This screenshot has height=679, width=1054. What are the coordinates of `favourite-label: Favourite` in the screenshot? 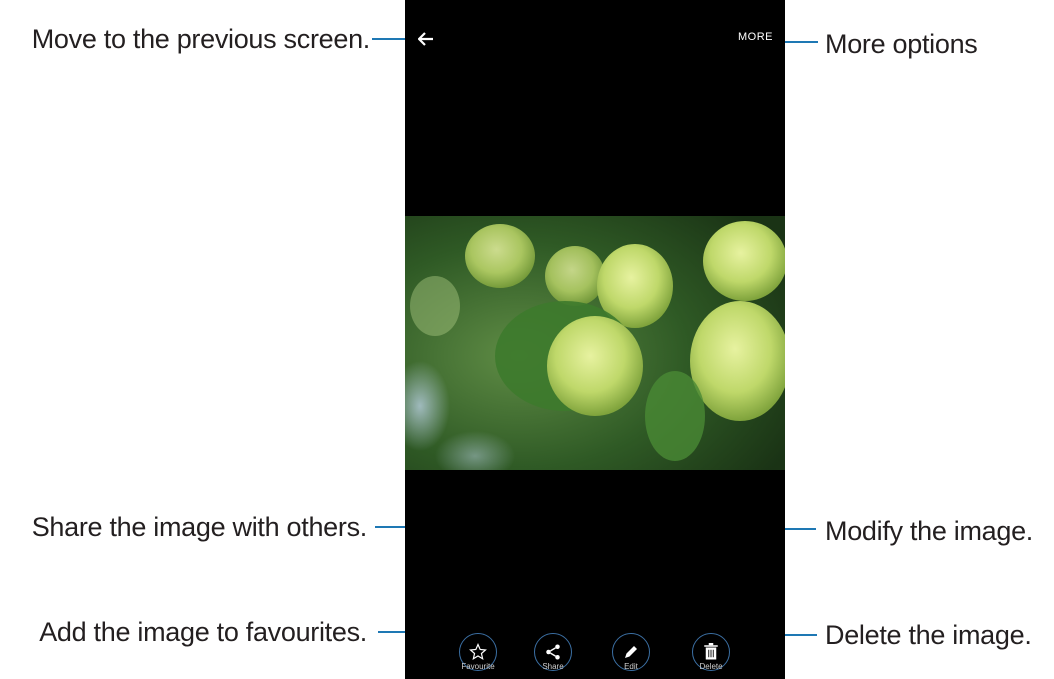 It's located at (478, 666).